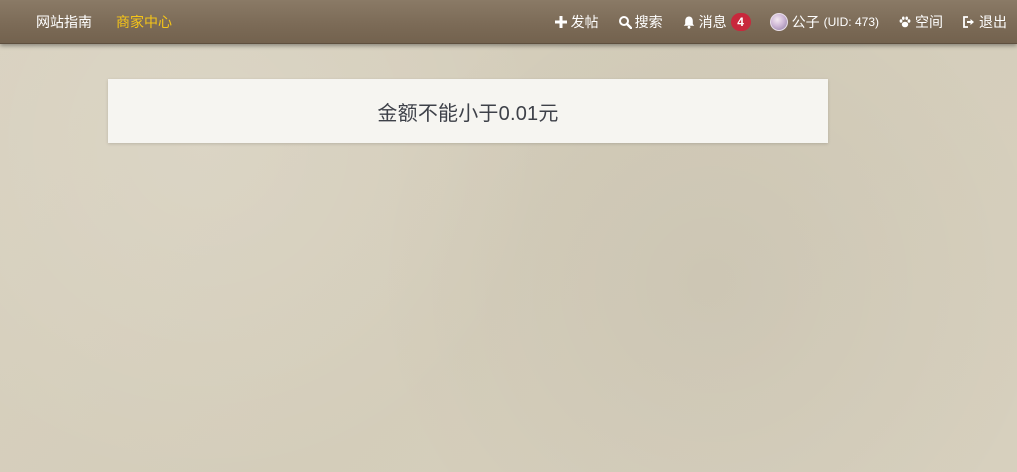 This screenshot has width=1017, height=472. Describe the element at coordinates (625, 22) in the screenshot. I see `search-icon` at that location.